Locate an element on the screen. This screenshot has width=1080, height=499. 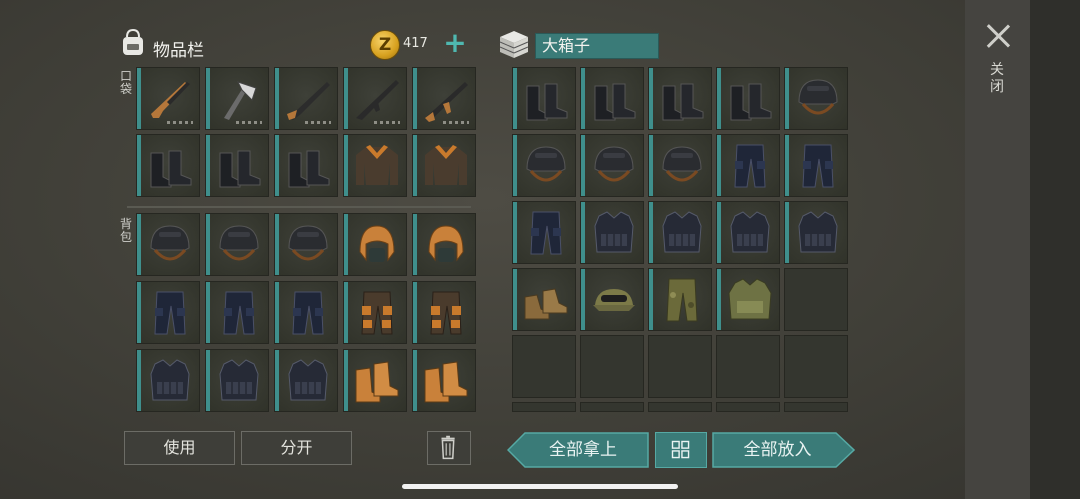
pants-icon is located at coordinates (750, 166).